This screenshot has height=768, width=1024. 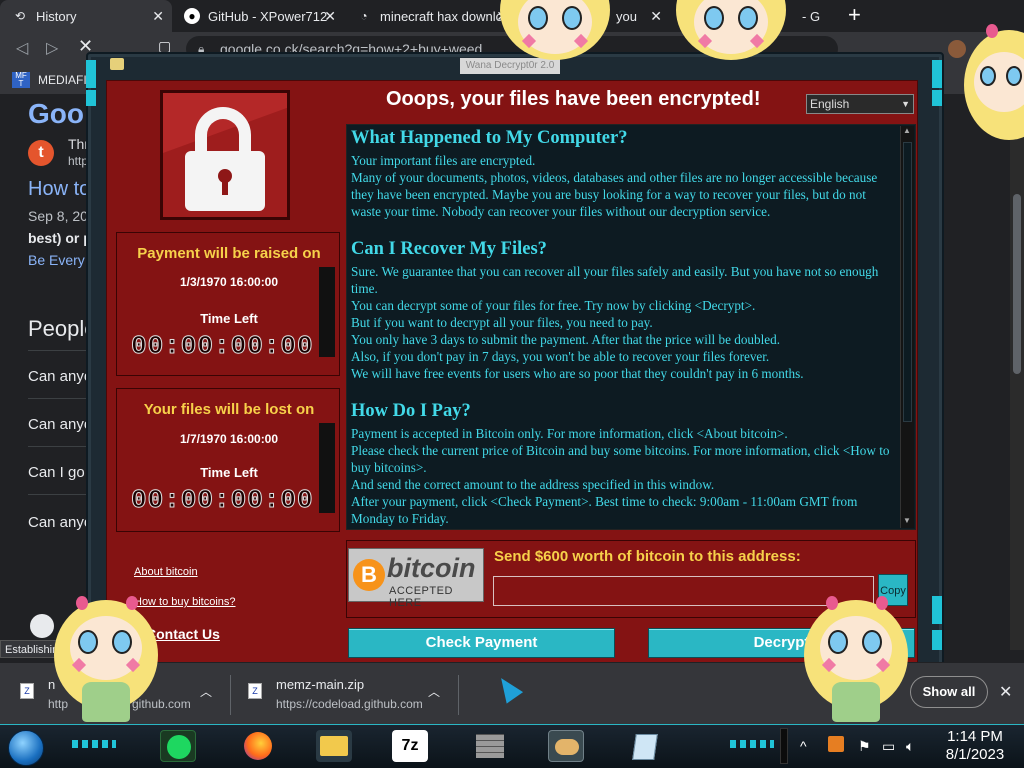 I want to click on padlock-image, so click(x=225, y=155).